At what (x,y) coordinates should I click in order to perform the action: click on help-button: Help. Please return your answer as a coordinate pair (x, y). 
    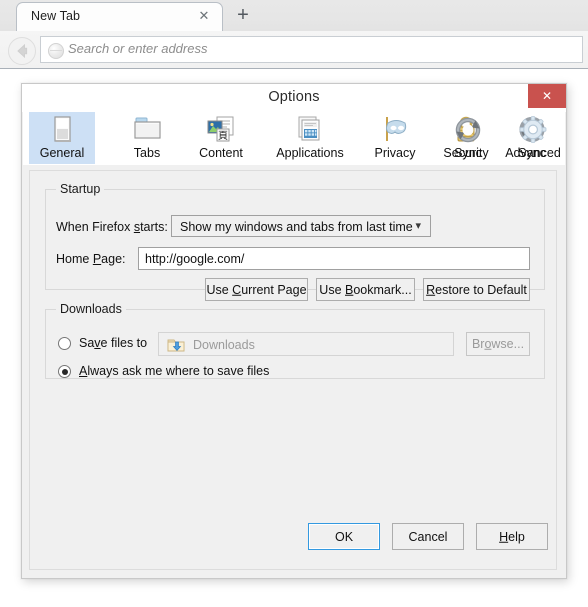
    Looking at the image, I should click on (512, 536).